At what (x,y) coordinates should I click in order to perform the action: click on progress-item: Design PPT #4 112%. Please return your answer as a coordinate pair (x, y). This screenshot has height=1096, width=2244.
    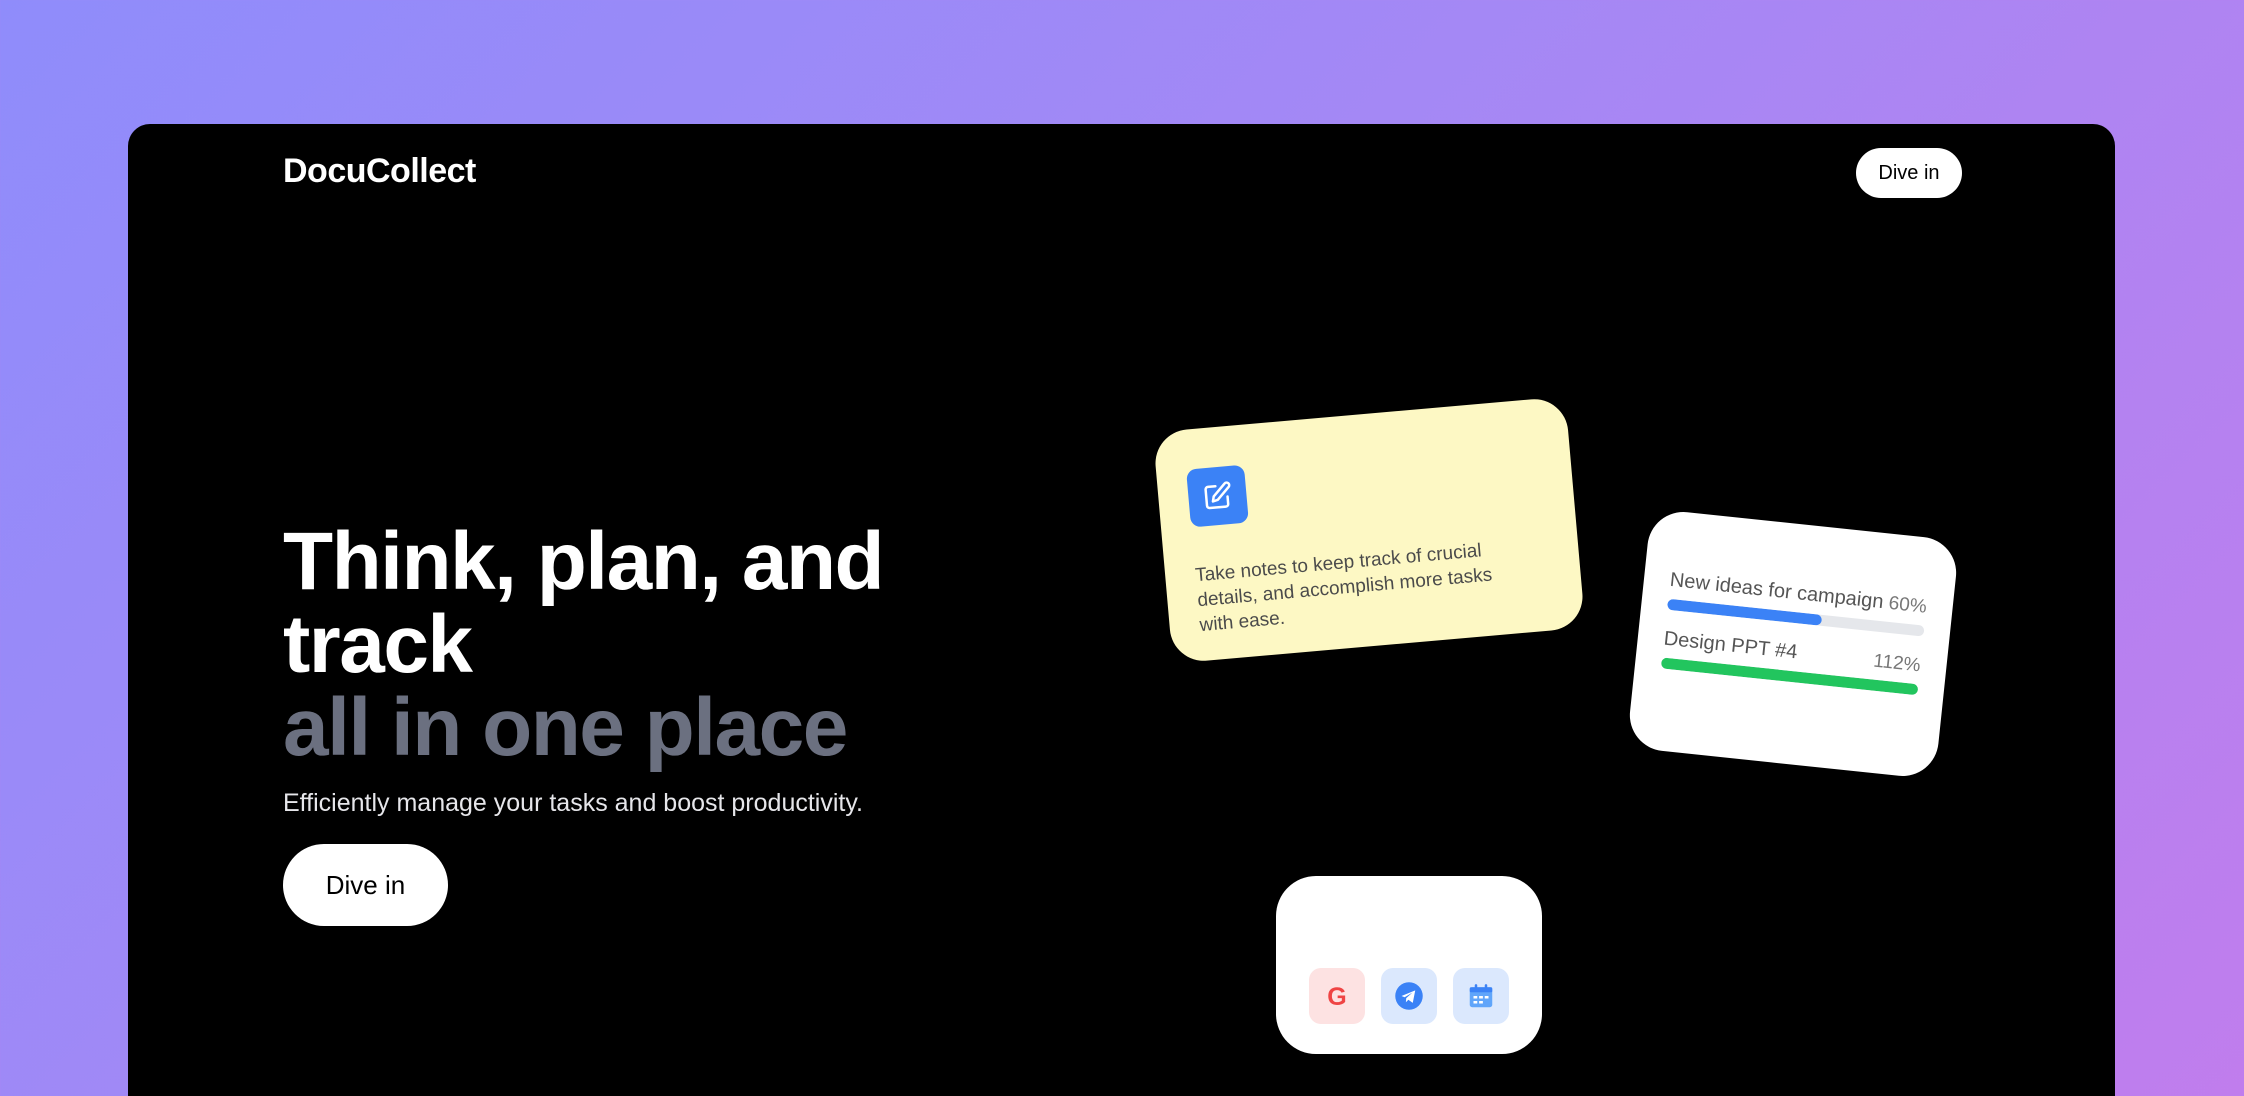
    Looking at the image, I should click on (1791, 662).